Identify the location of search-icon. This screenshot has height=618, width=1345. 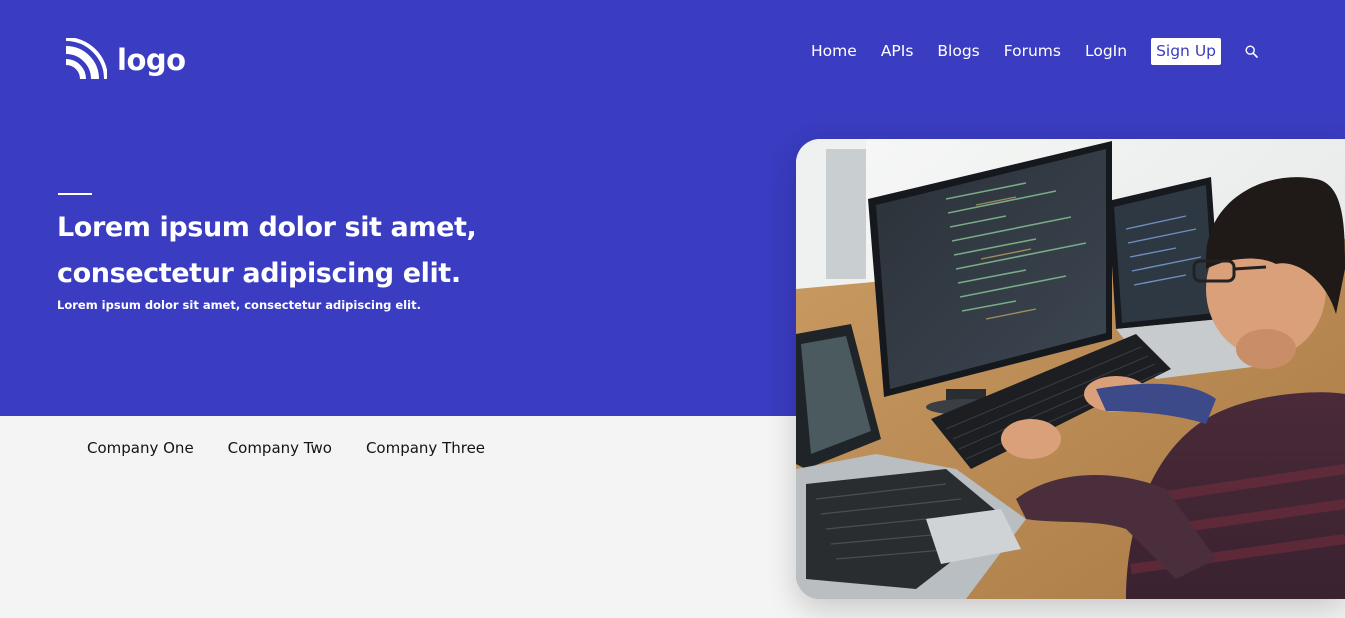
(1252, 52).